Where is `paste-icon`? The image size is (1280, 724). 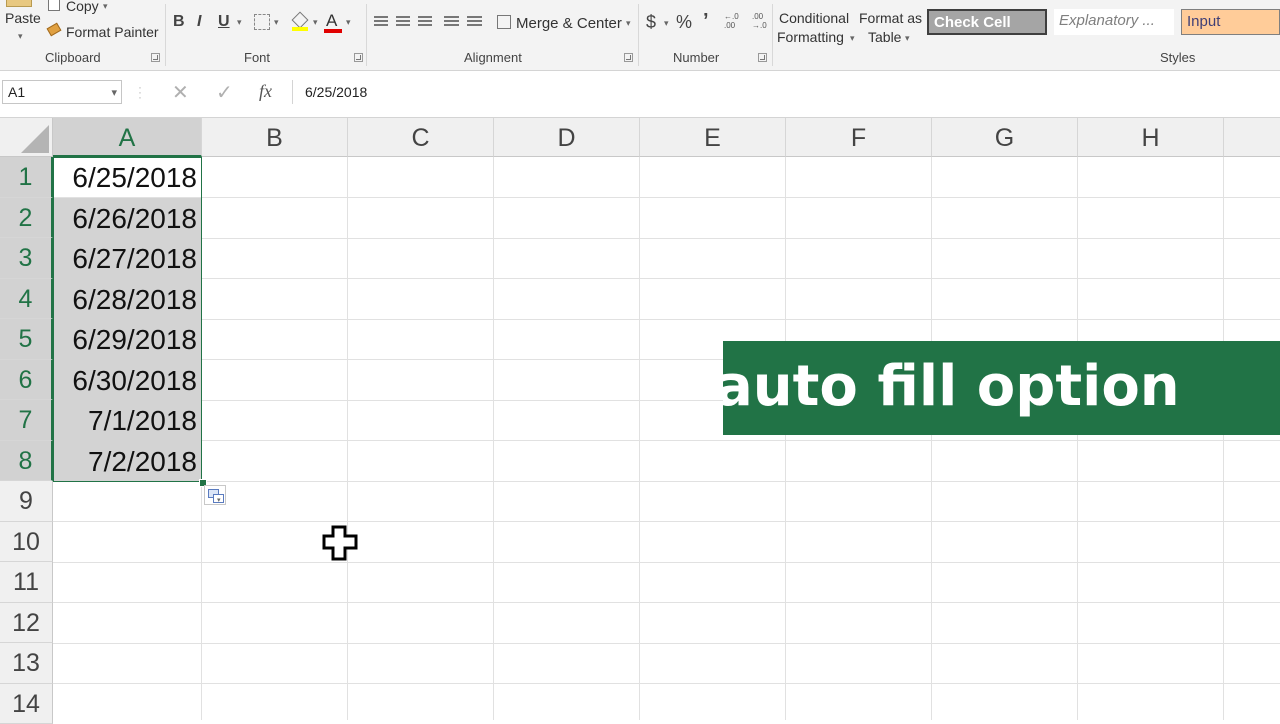
paste-icon is located at coordinates (19, 3).